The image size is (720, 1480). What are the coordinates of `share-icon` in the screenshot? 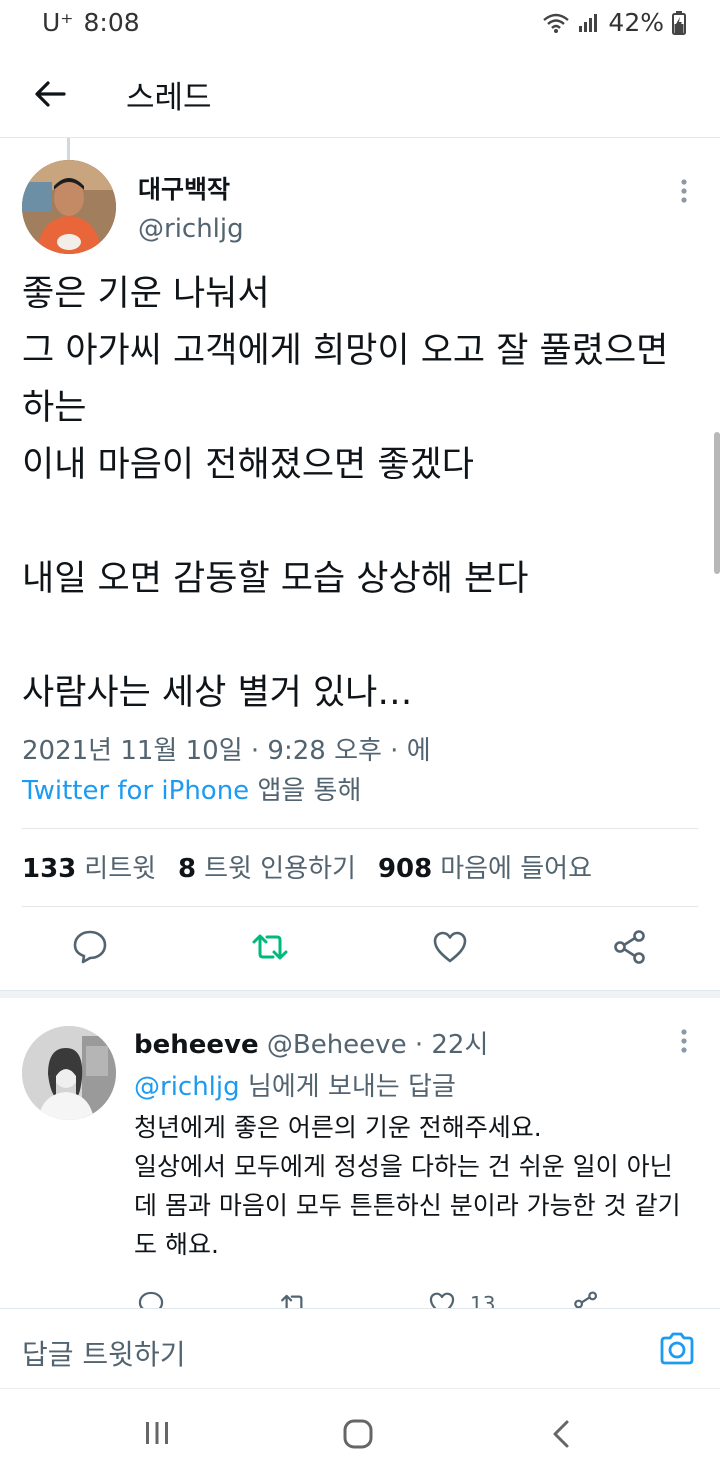 It's located at (630, 947).